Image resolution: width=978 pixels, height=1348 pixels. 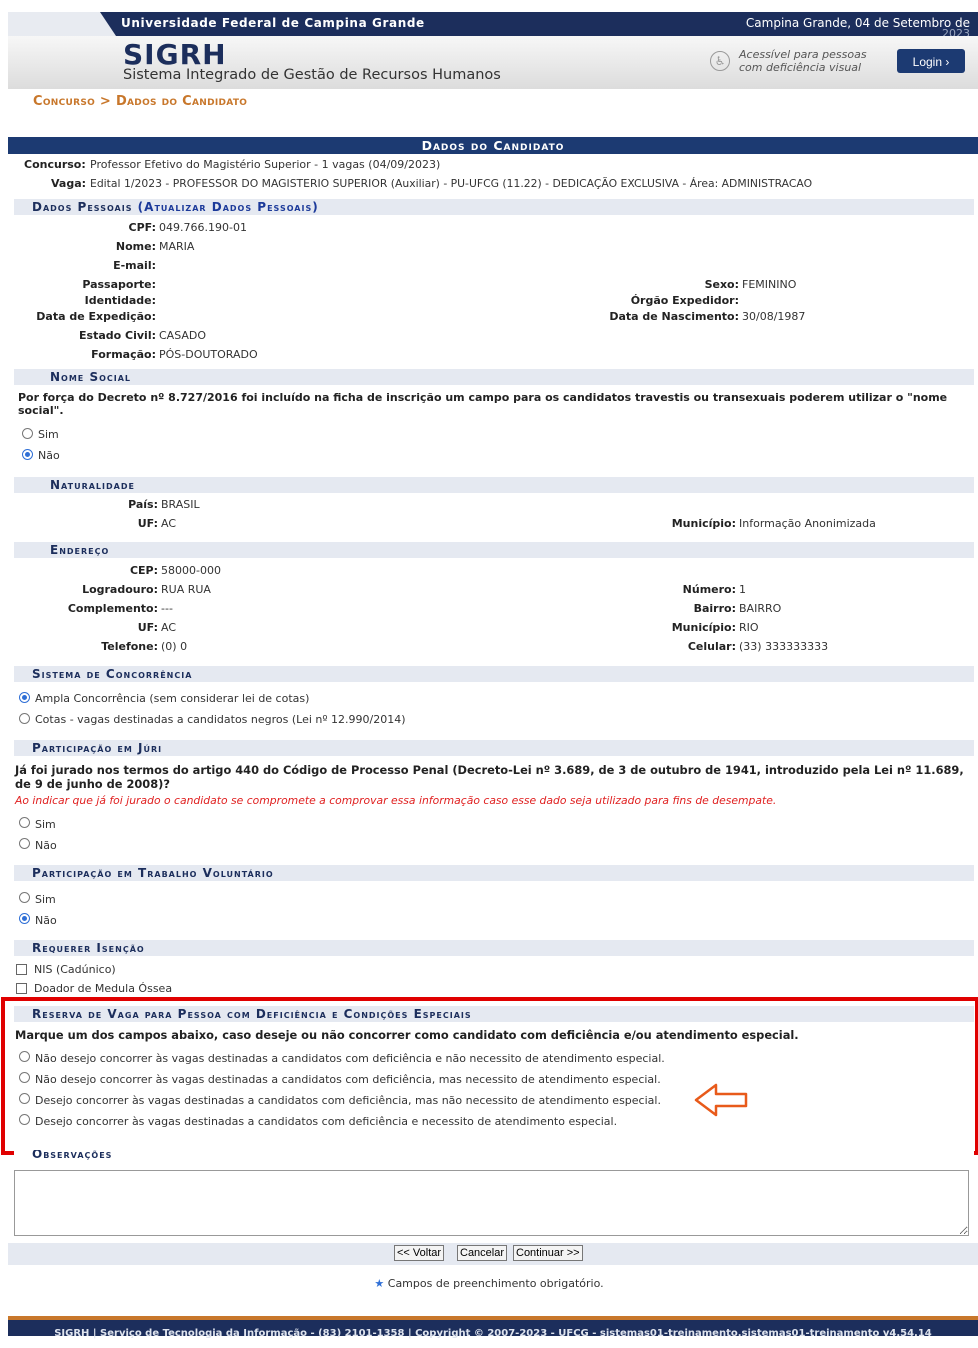 What do you see at coordinates (46, 845) in the screenshot?
I see `juri-nao-label: Não` at bounding box center [46, 845].